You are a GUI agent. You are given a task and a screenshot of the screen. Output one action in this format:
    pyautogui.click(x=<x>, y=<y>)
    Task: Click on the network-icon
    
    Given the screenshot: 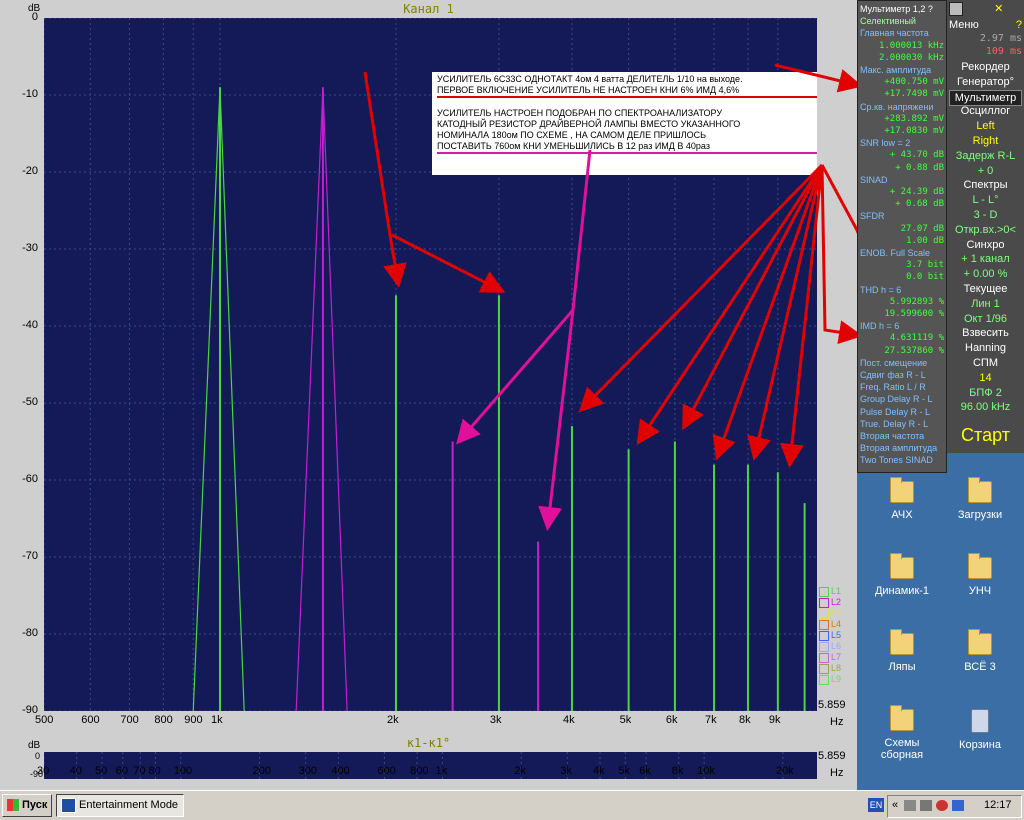 What is the action you would take?
    pyautogui.click(x=910, y=805)
    